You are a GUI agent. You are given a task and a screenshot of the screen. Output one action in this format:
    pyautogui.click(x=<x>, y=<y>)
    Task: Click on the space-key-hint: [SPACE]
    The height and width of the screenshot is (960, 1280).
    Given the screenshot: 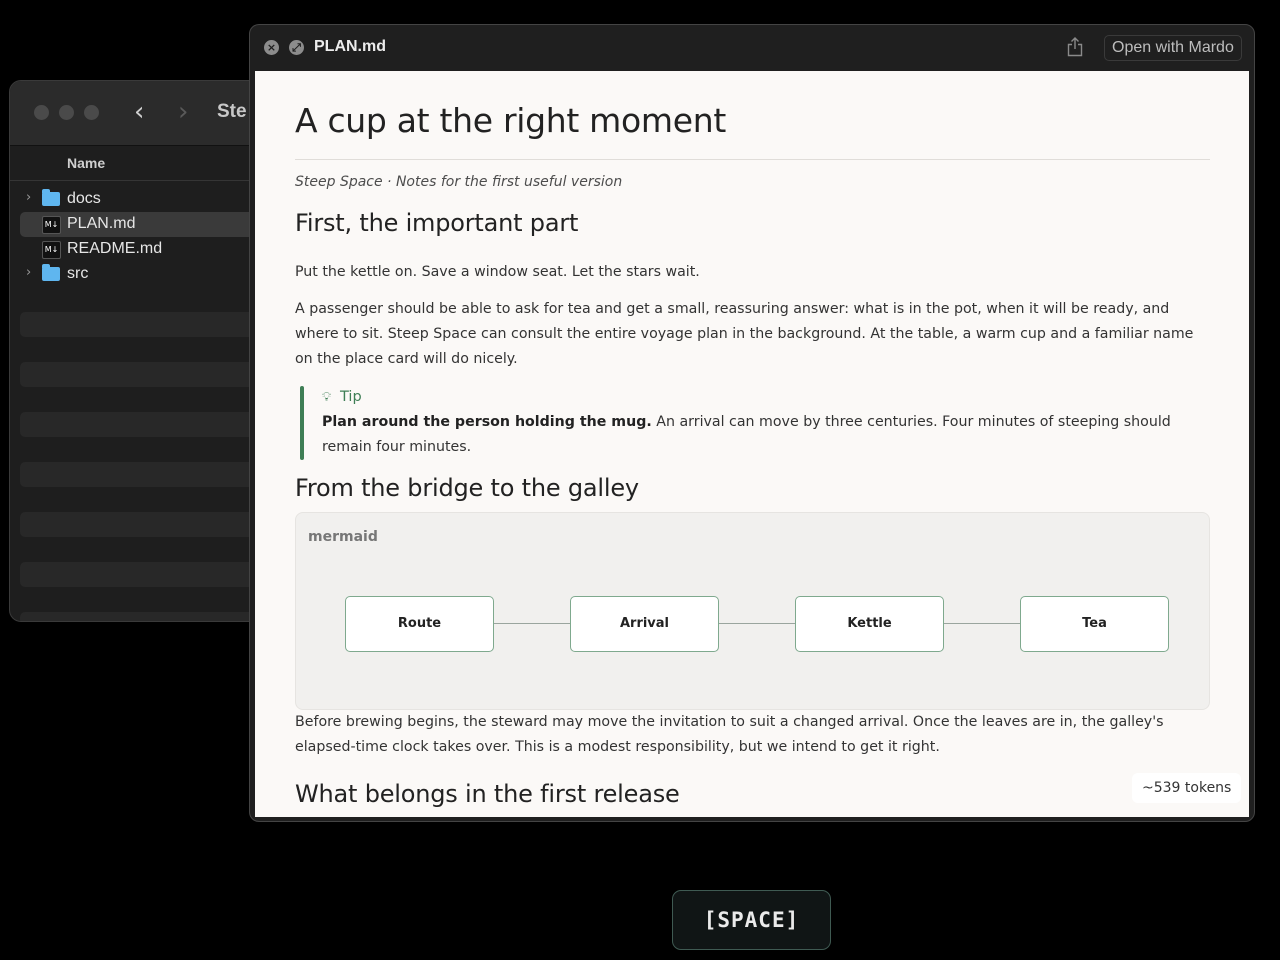 What is the action you would take?
    pyautogui.click(x=751, y=920)
    